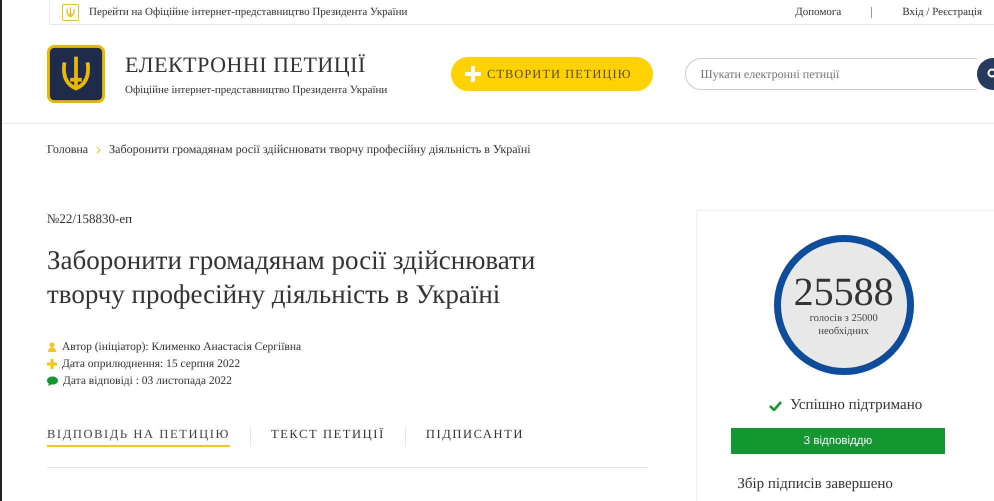 This screenshot has width=994, height=501. What do you see at coordinates (775, 405) in the screenshot?
I see `checkmark-icon` at bounding box center [775, 405].